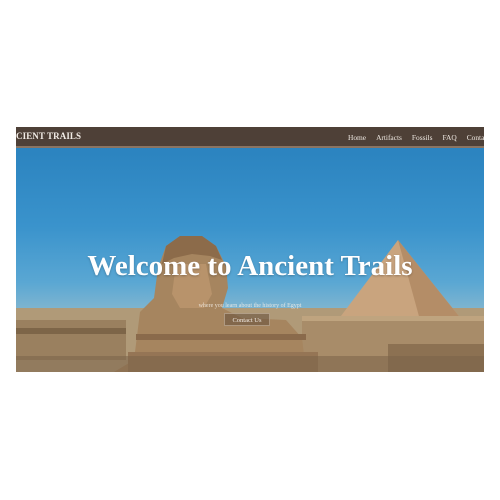  Describe the element at coordinates (357, 137) in the screenshot. I see `nav-link-home: Home` at that location.